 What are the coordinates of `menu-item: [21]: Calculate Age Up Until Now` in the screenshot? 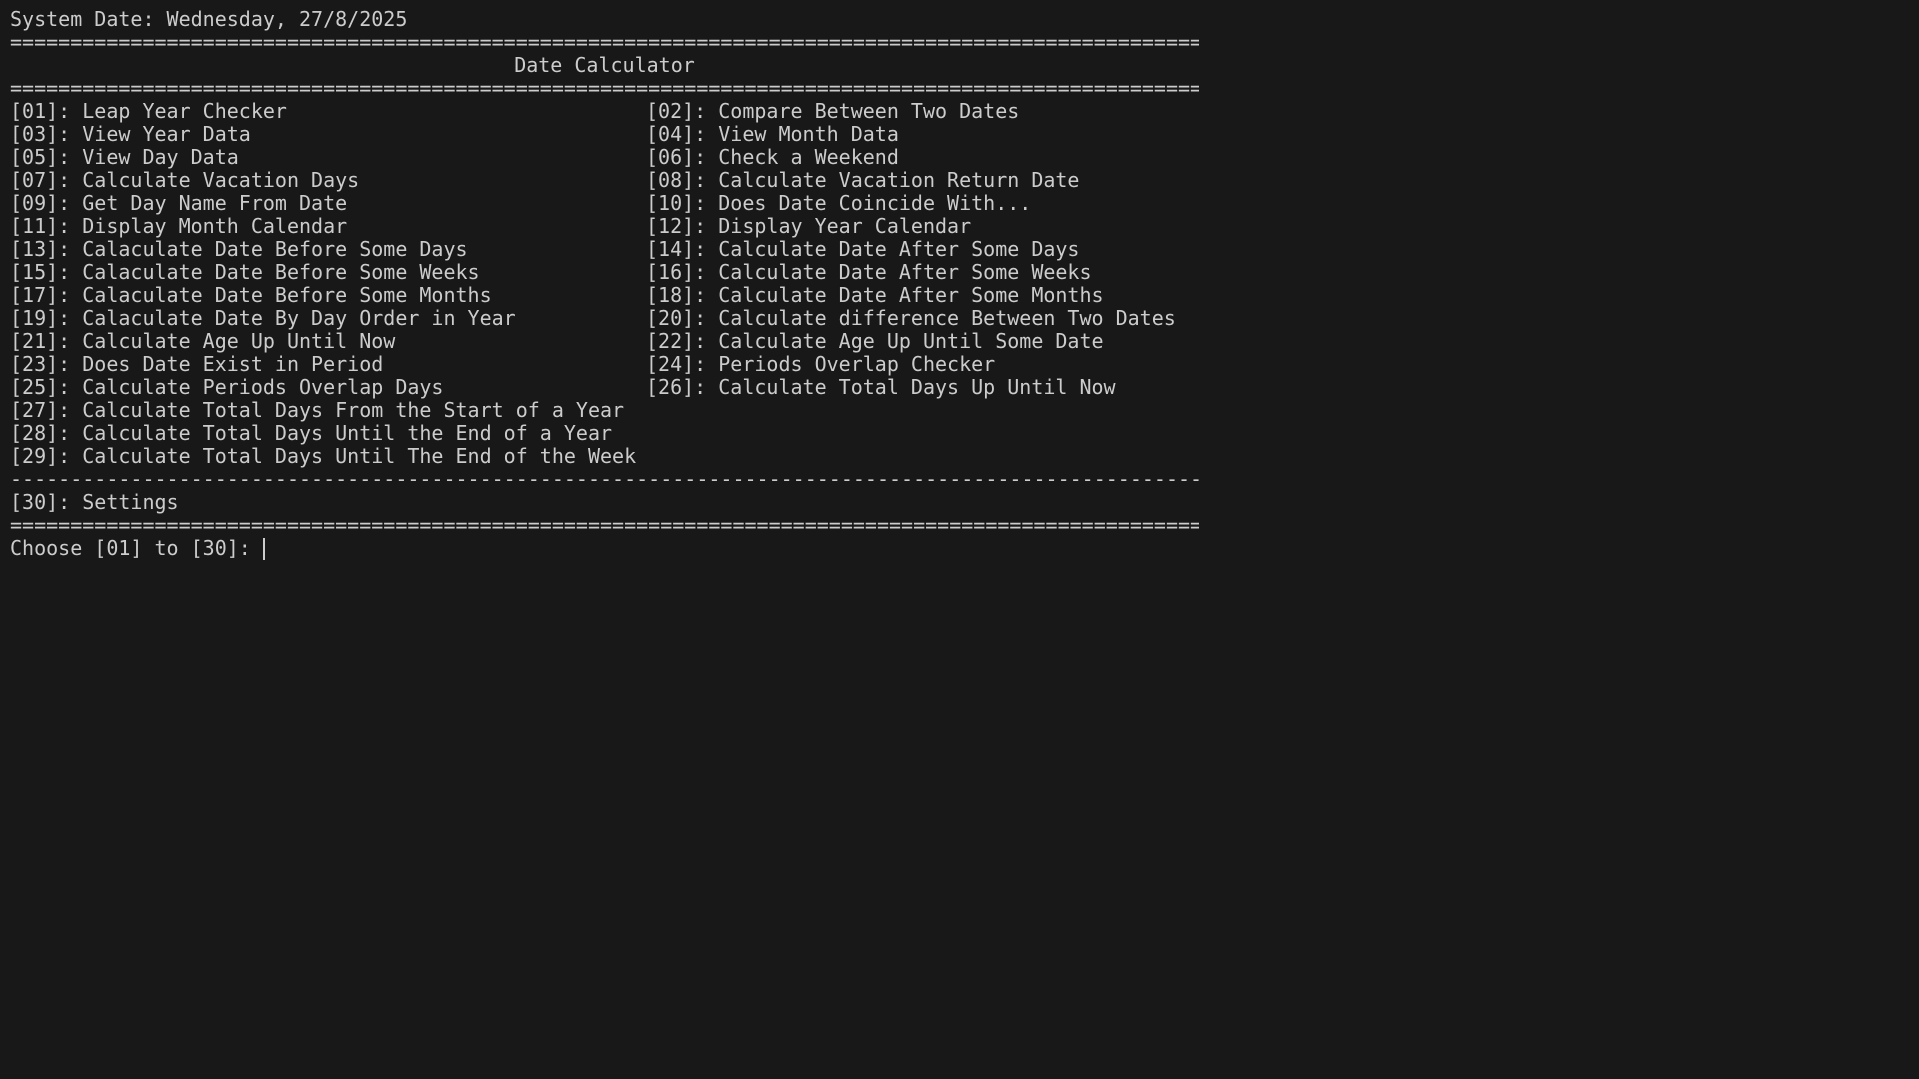 It's located at (203, 341).